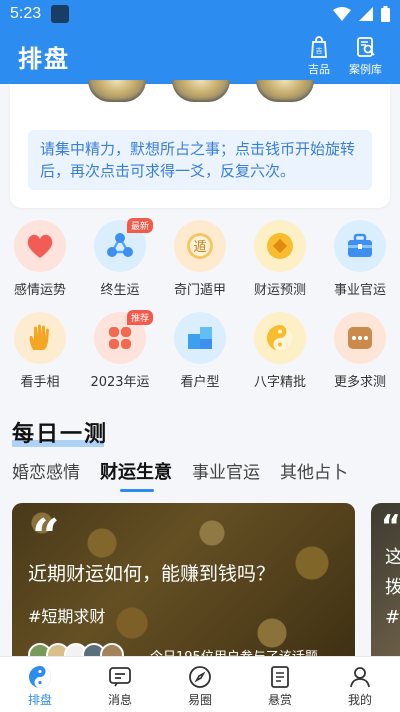 The image size is (400, 712). What do you see at coordinates (40, 382) in the screenshot?
I see `service-label: 看手相` at bounding box center [40, 382].